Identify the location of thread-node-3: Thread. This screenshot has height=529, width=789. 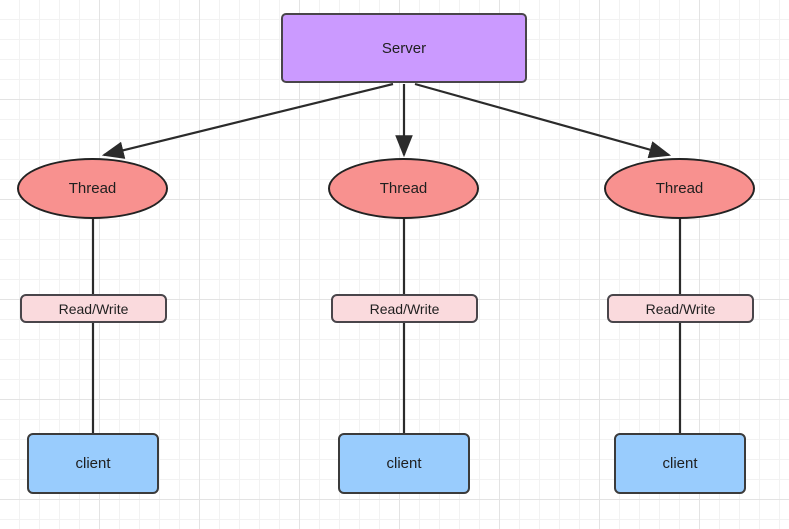
(679, 188).